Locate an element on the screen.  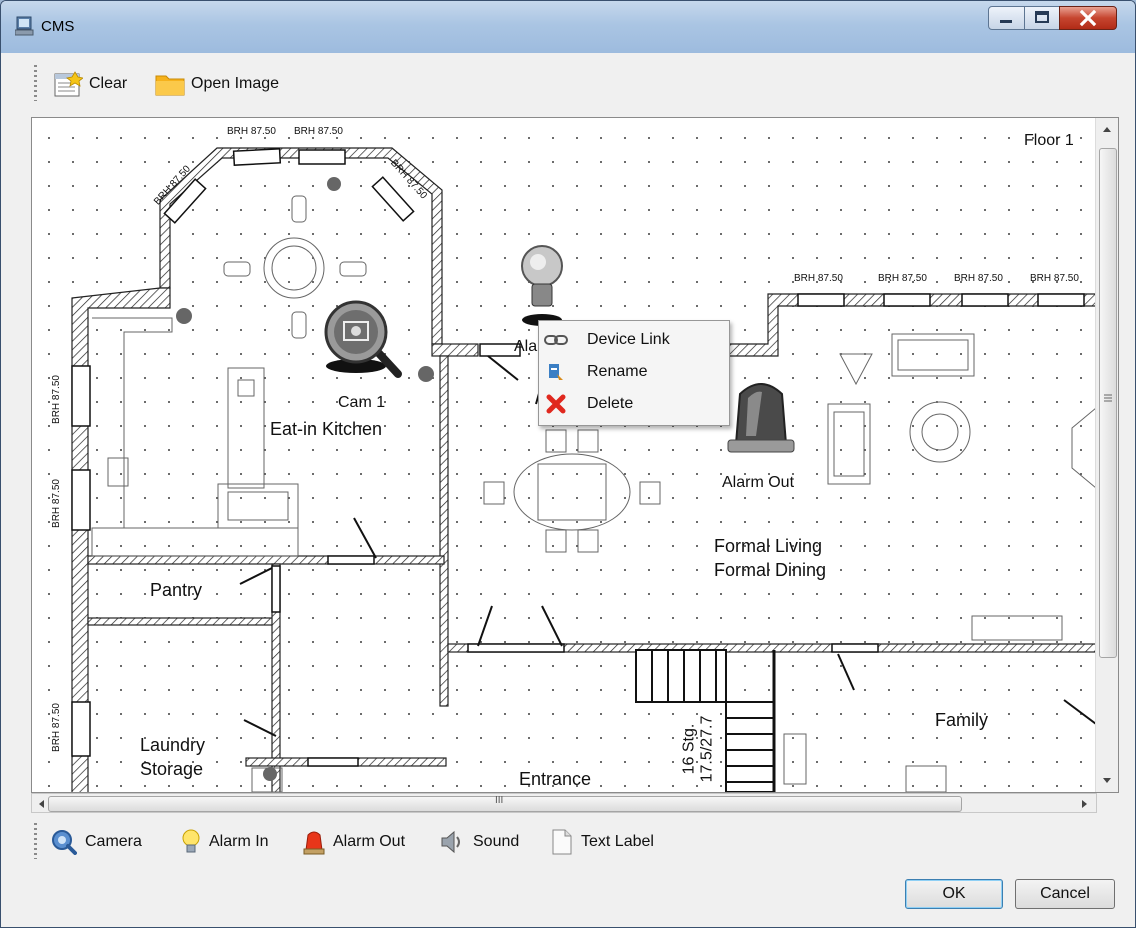
add-camera-button: Camera is located at coordinates (96, 842).